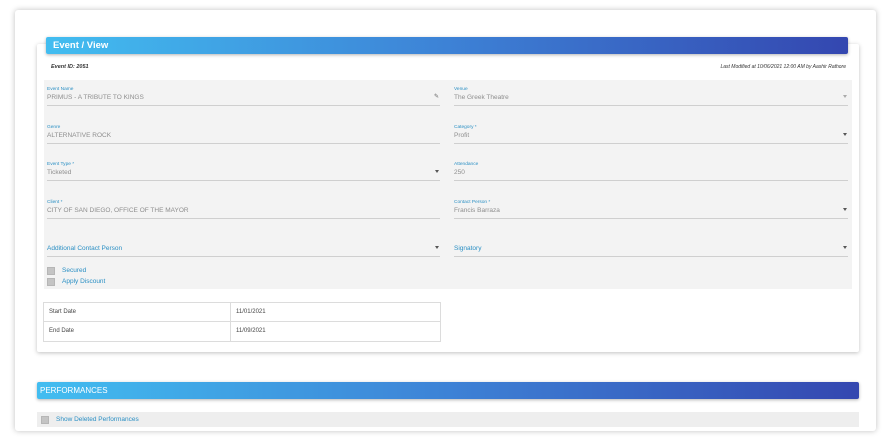 This screenshot has width=894, height=446. I want to click on show-deleted-row: Show Deleted Performances, so click(448, 419).